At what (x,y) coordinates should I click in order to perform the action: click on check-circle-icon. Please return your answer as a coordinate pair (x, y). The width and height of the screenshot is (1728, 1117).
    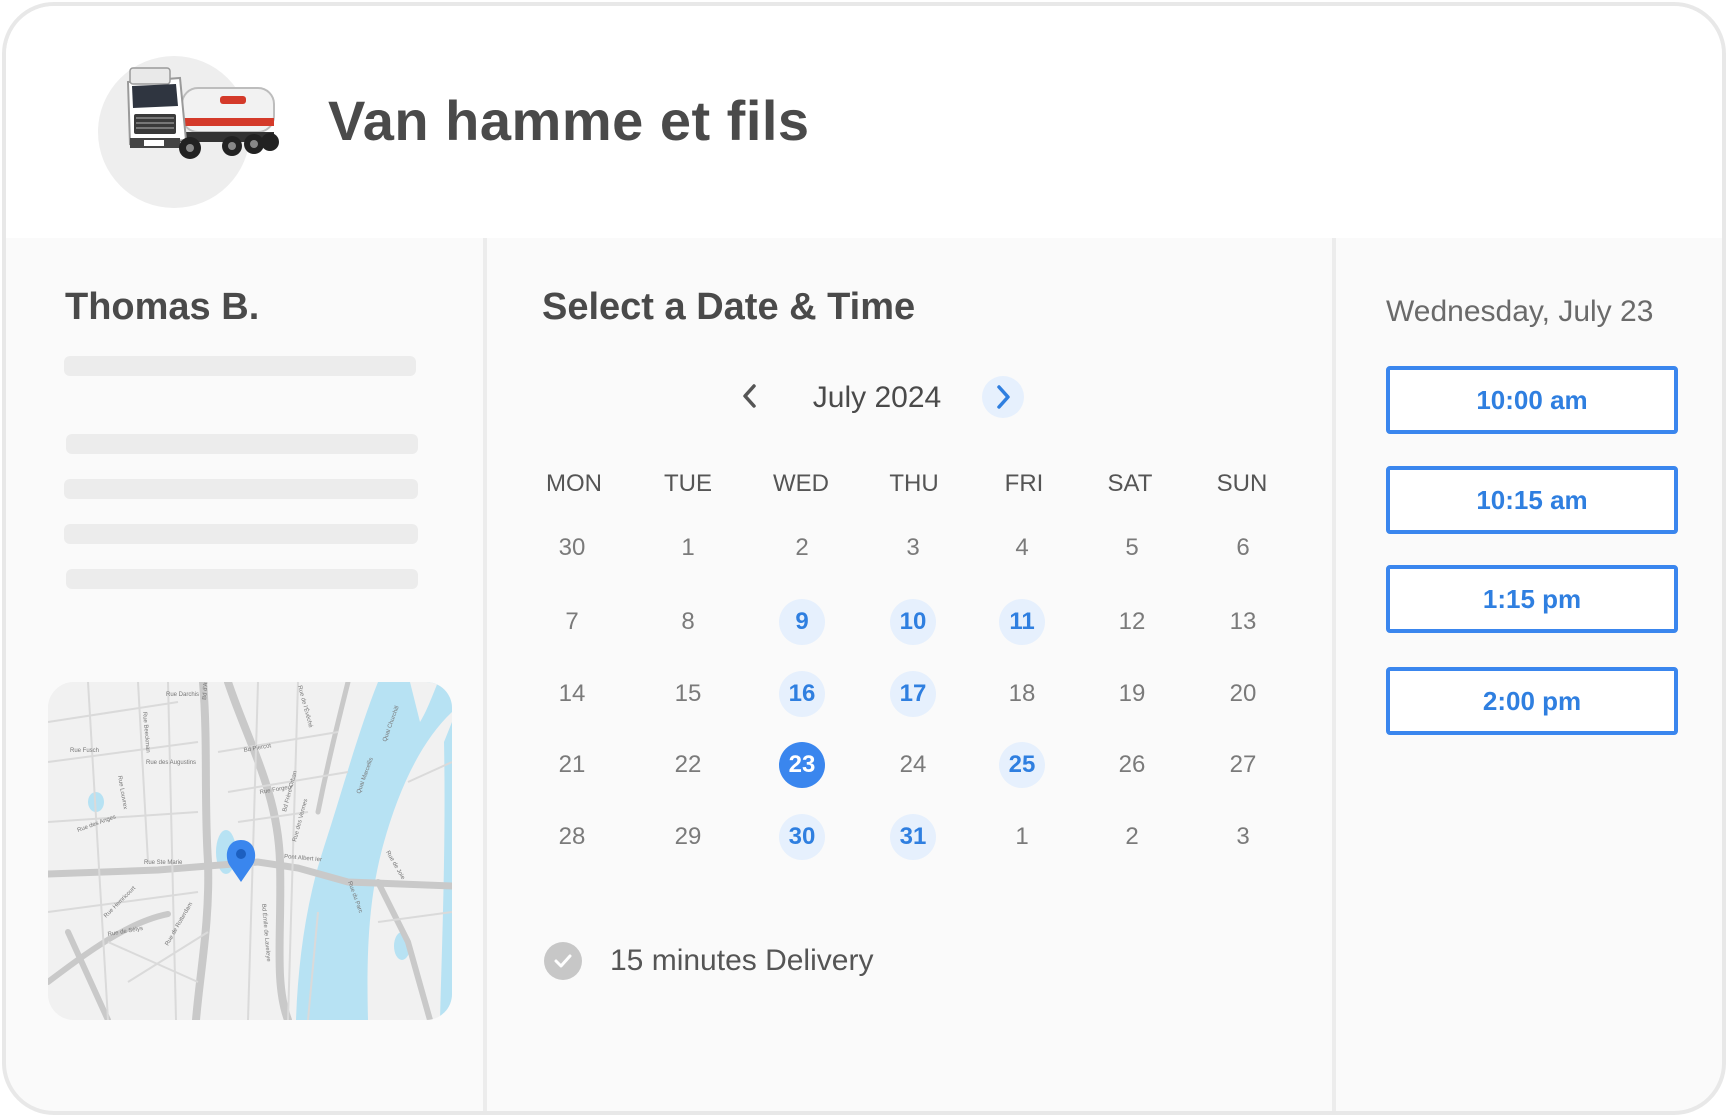
    Looking at the image, I should click on (563, 961).